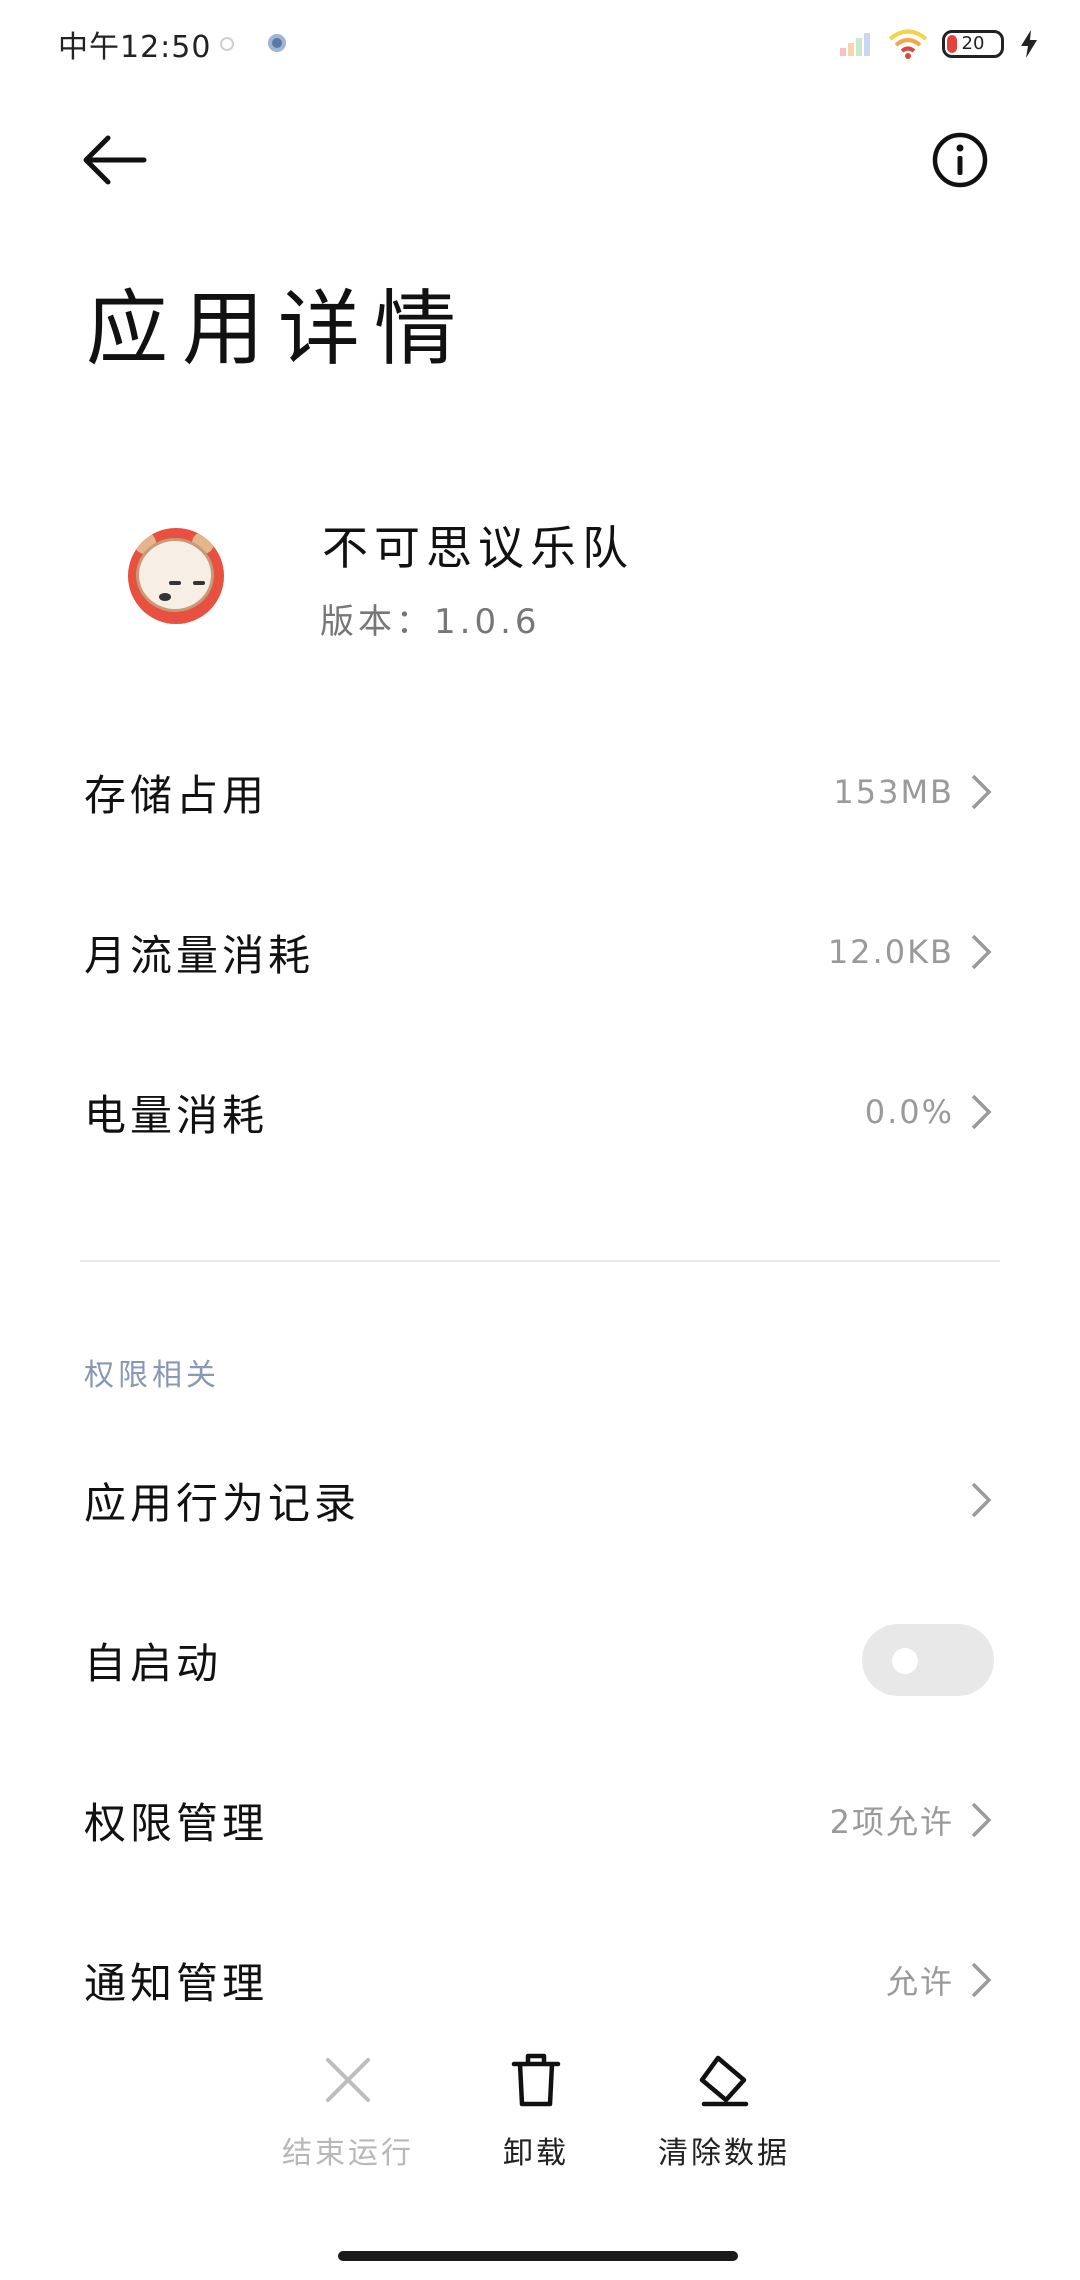 This screenshot has width=1080, height=2280. I want to click on row-label: 自启动, so click(153, 1663).